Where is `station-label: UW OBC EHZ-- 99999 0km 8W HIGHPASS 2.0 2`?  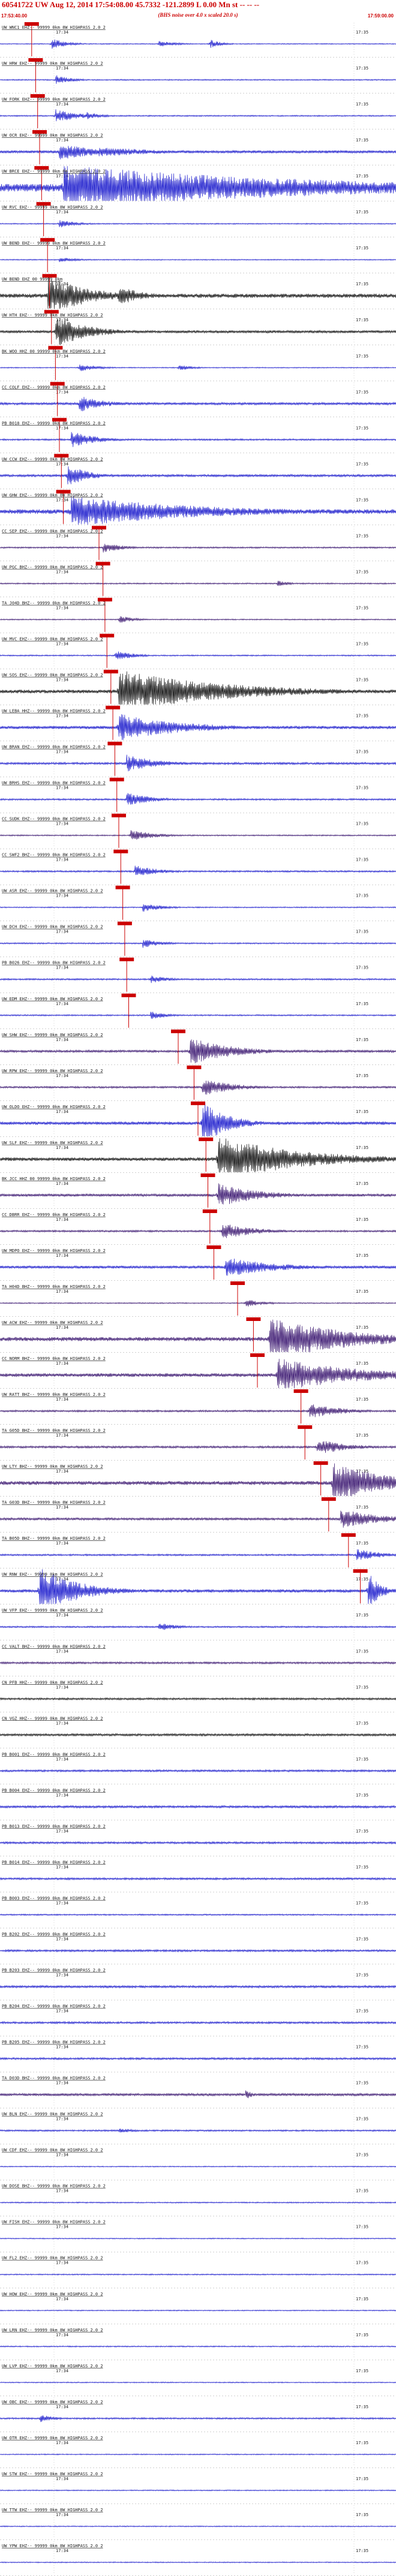
station-label: UW OBC EHZ-- 99999 0km 8W HIGHPASS 2.0 2 is located at coordinates (52, 2402).